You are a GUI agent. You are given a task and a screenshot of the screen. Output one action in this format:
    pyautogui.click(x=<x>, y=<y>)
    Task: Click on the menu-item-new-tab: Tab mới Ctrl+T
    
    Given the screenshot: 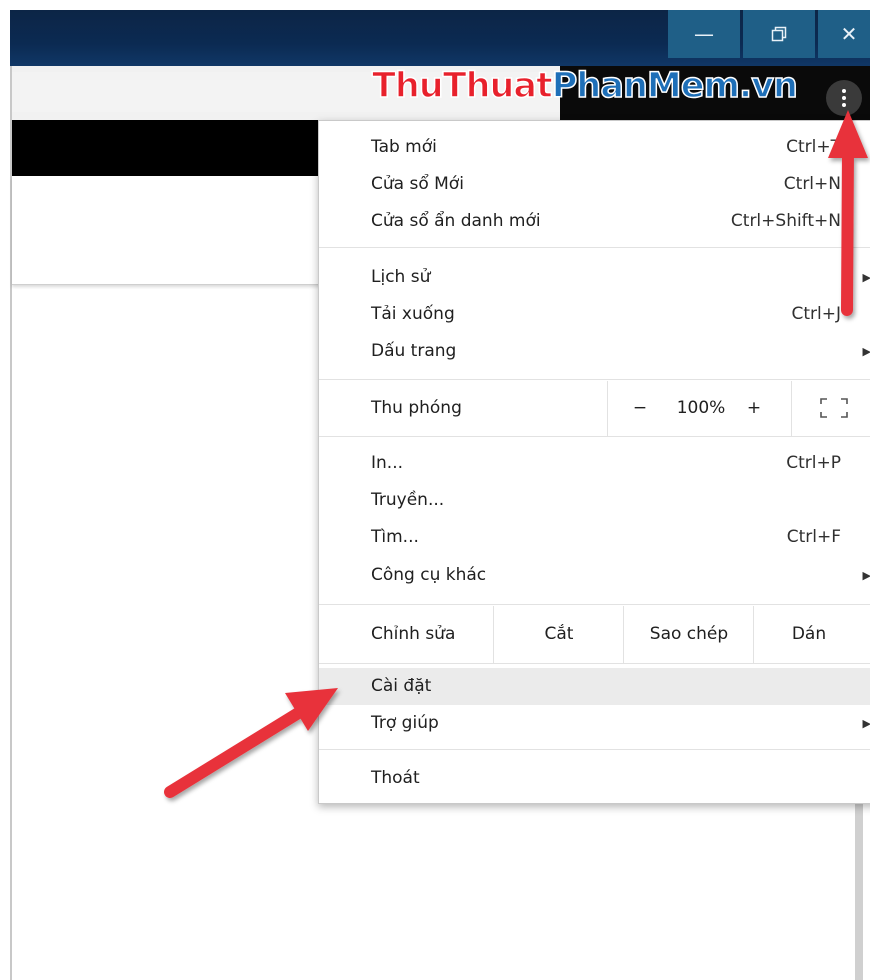 What is the action you would take?
    pyautogui.click(x=594, y=147)
    